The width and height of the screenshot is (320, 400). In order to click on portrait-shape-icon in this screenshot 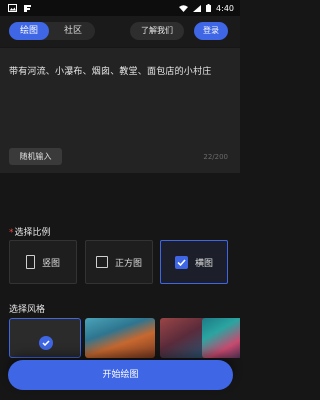, I will do `click(30, 262)`.